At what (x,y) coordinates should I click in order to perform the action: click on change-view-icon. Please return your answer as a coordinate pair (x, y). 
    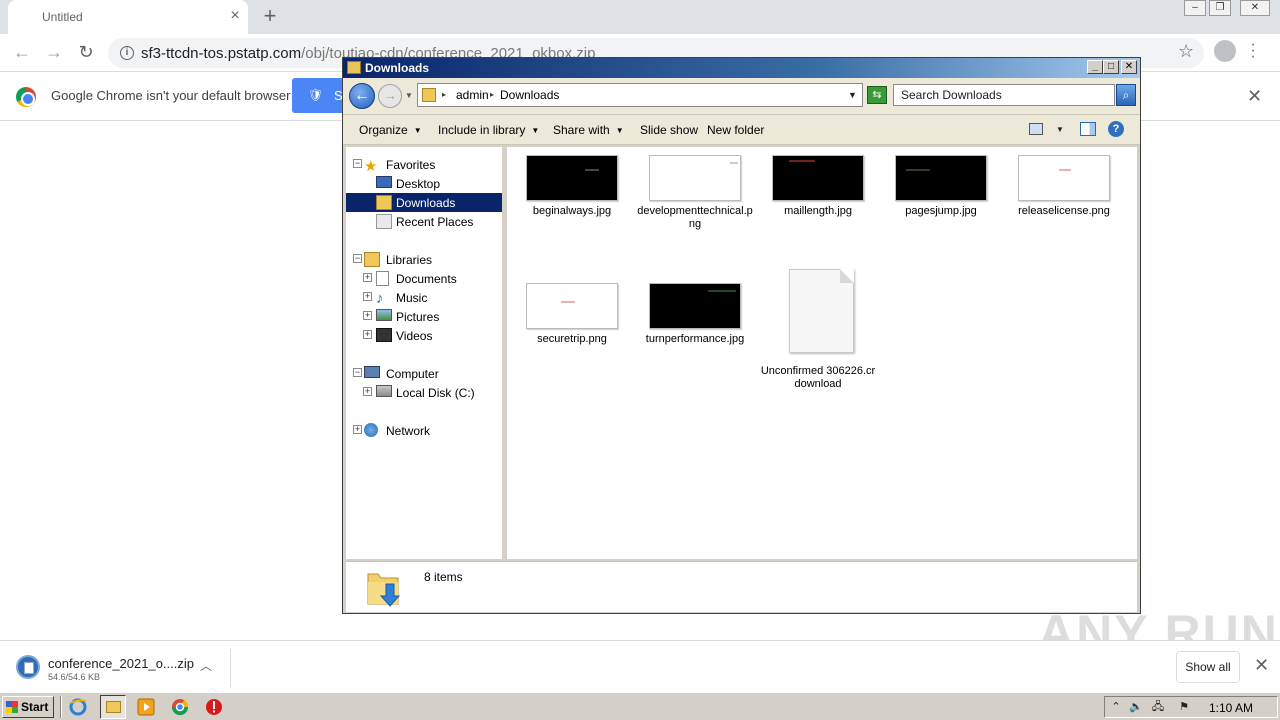
    Looking at the image, I should click on (1036, 129).